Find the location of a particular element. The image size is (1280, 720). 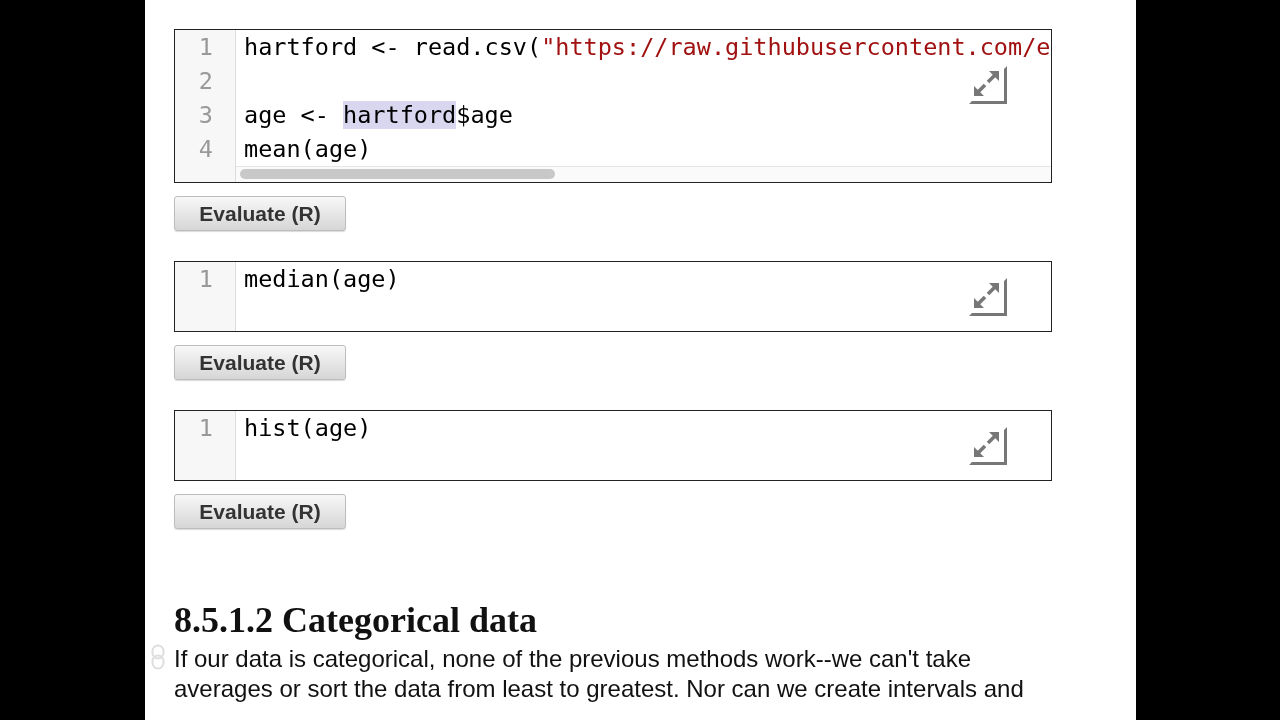

code-line: age <- hartford$age is located at coordinates (378, 115).